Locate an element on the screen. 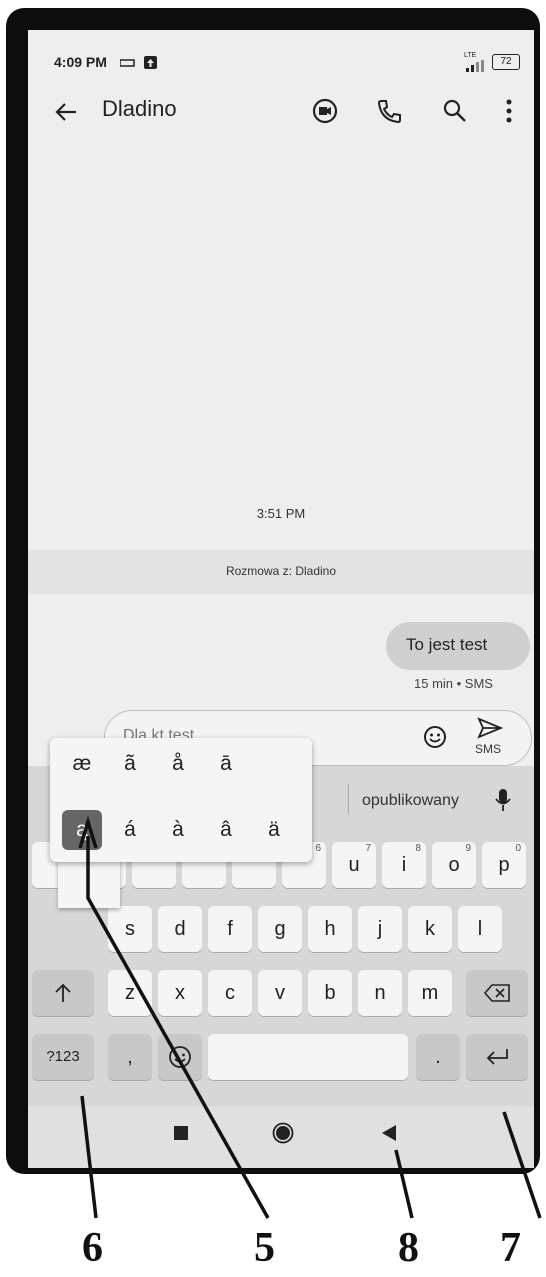 The width and height of the screenshot is (546, 1277). callout-label-7: 7 is located at coordinates (510, 1248).